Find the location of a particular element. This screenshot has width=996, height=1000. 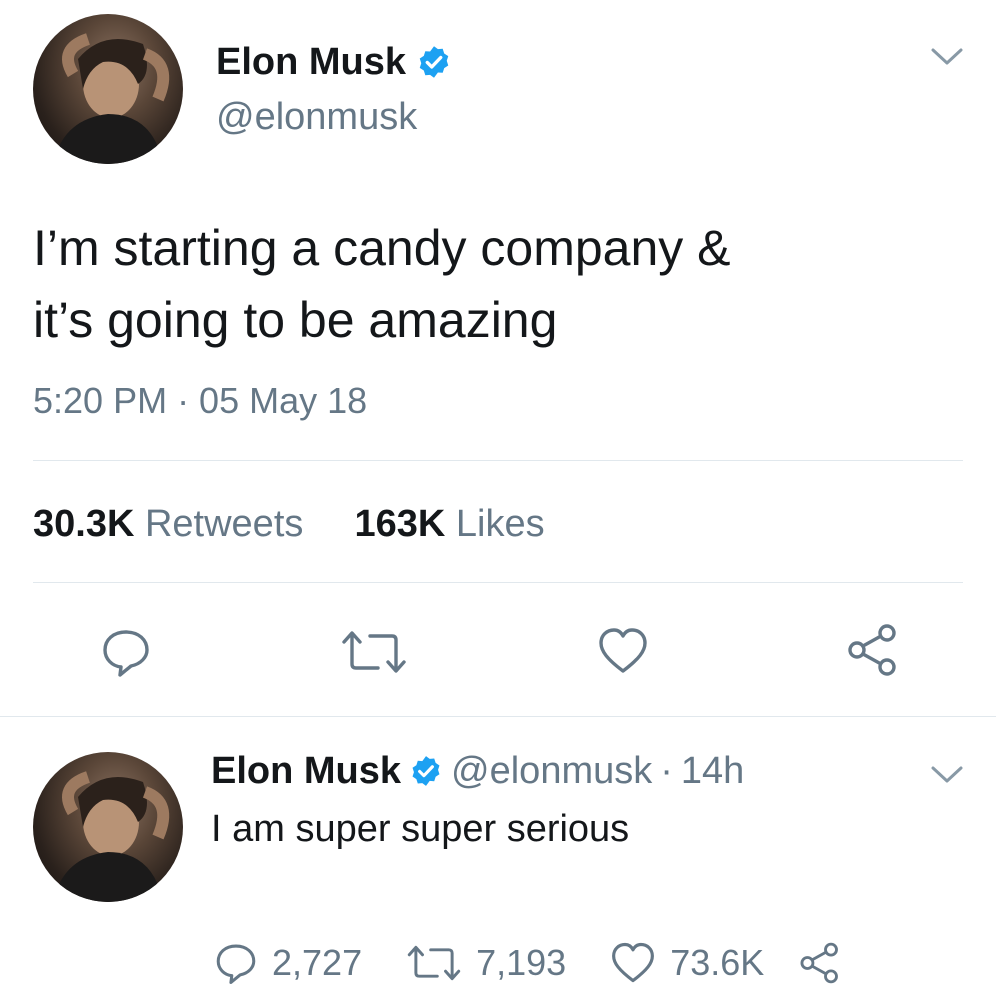

reply-action-bar: 2,727 7,193 73.6K is located at coordinates (528, 963).